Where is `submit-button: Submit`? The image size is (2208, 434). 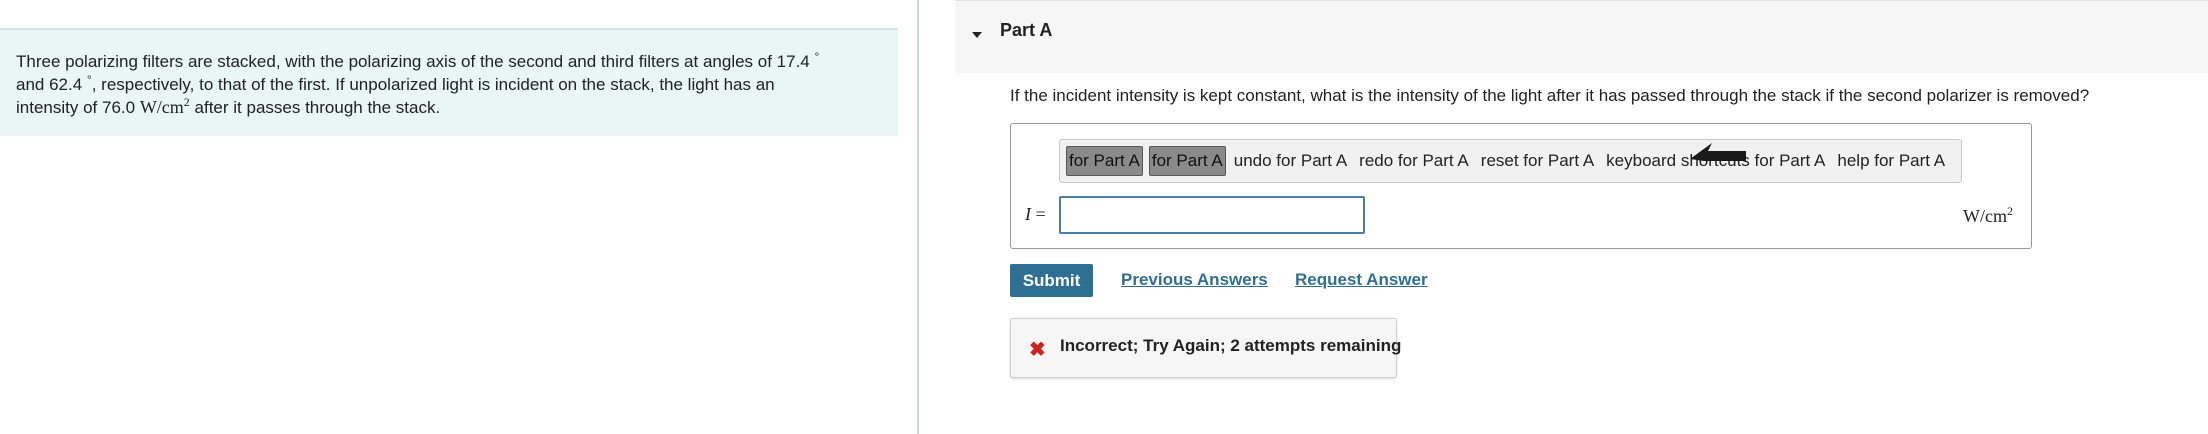 submit-button: Submit is located at coordinates (1051, 280).